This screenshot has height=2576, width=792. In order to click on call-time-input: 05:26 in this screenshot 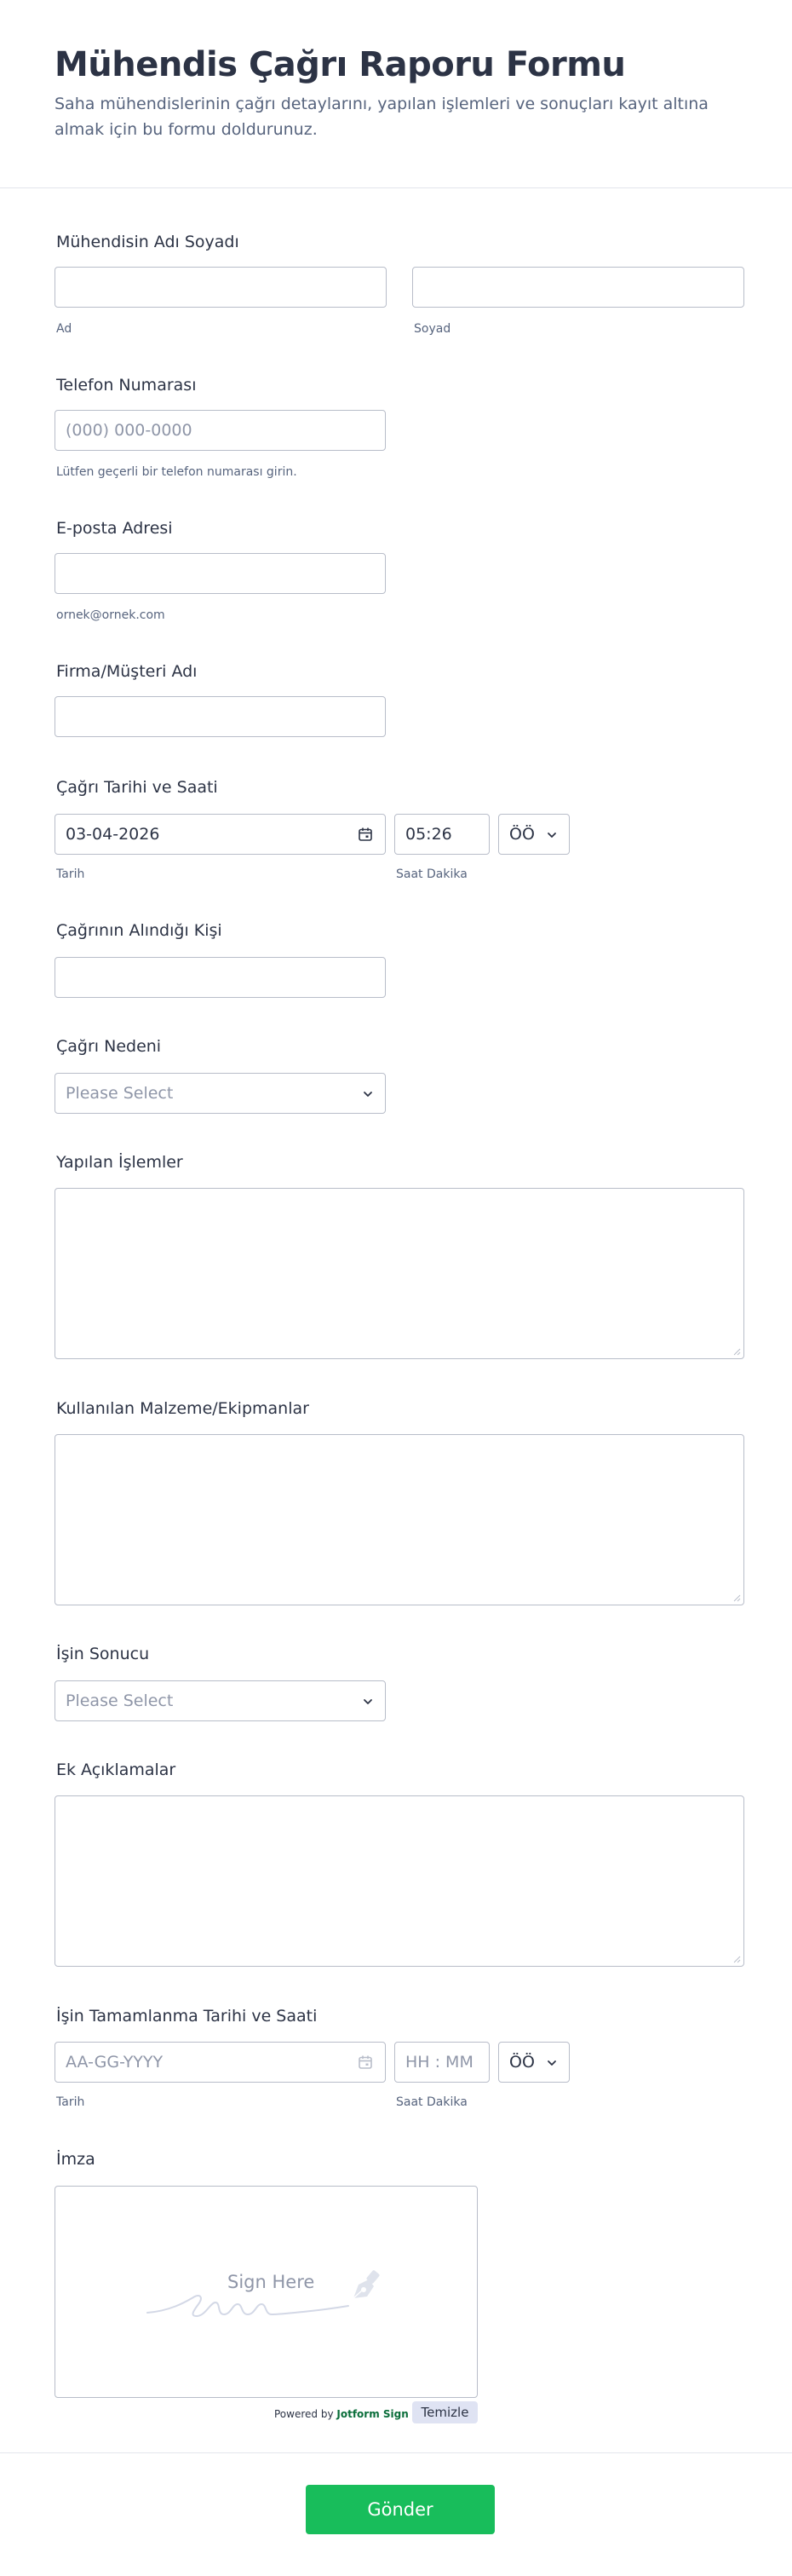, I will do `click(442, 834)`.